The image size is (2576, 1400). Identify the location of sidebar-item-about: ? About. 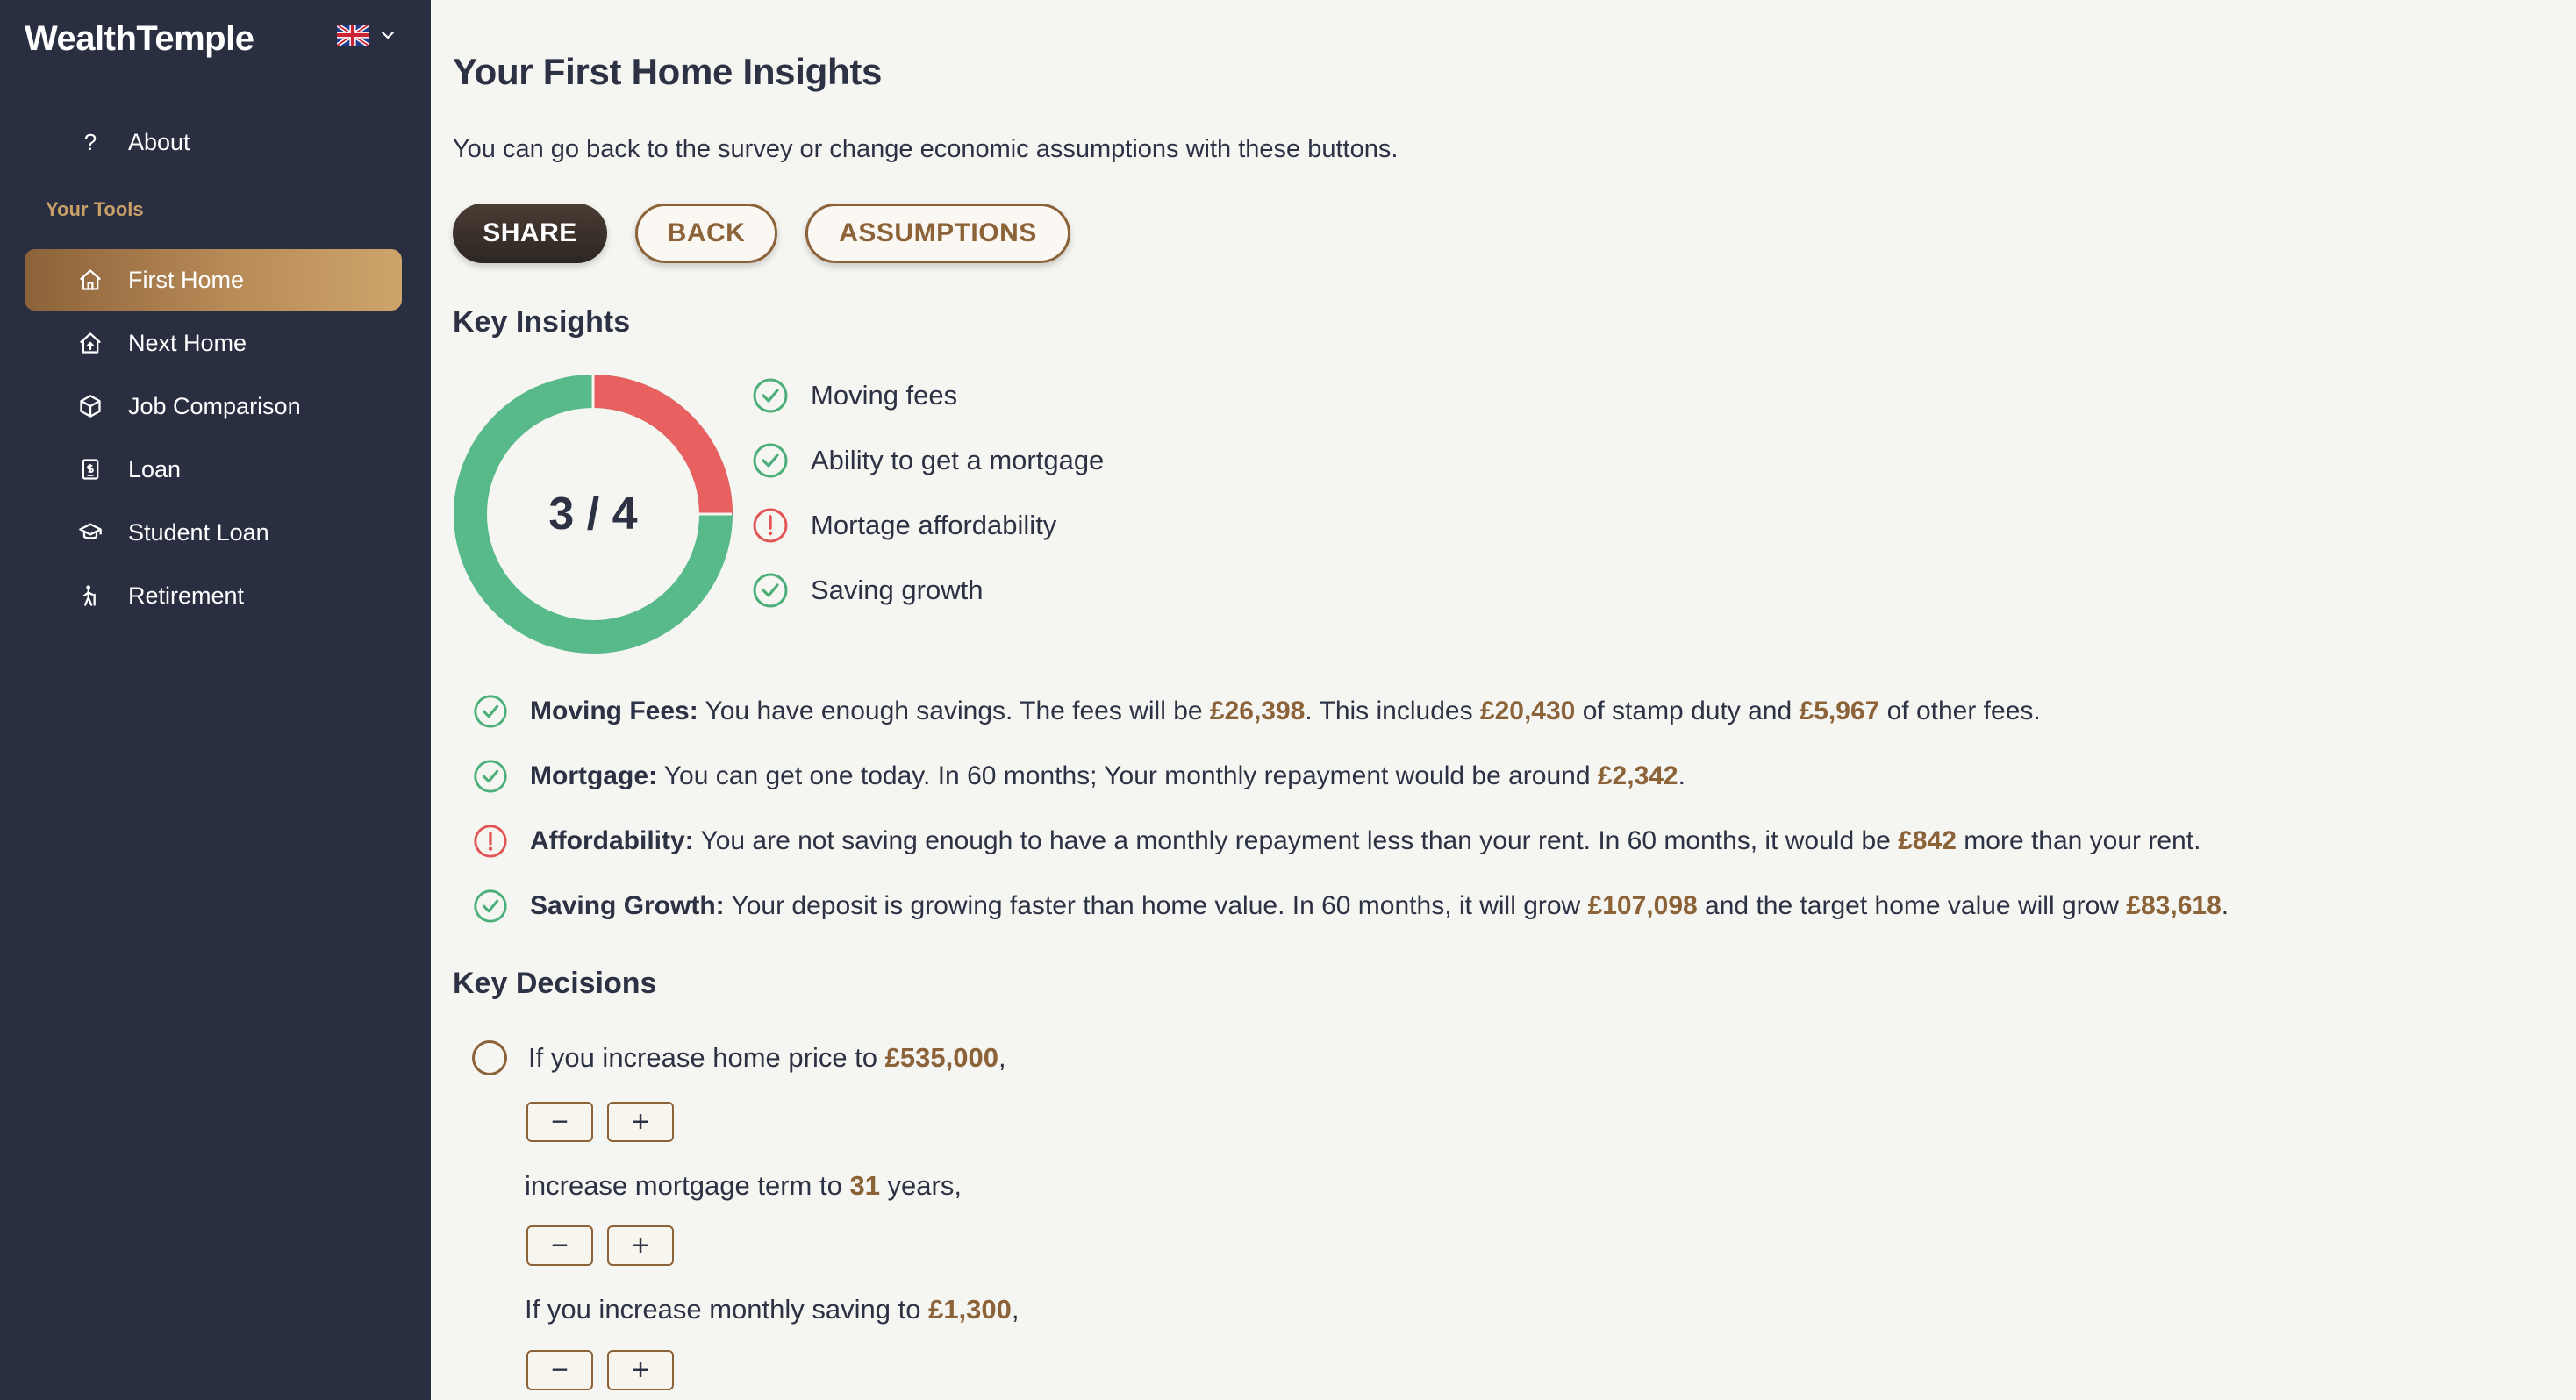
(213, 142).